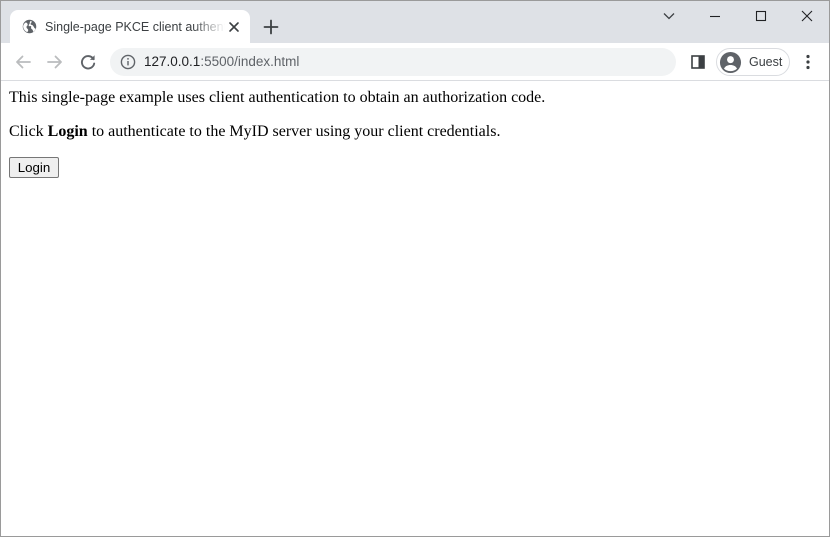 Image resolution: width=830 pixels, height=537 pixels. I want to click on login-button: Login, so click(34, 167).